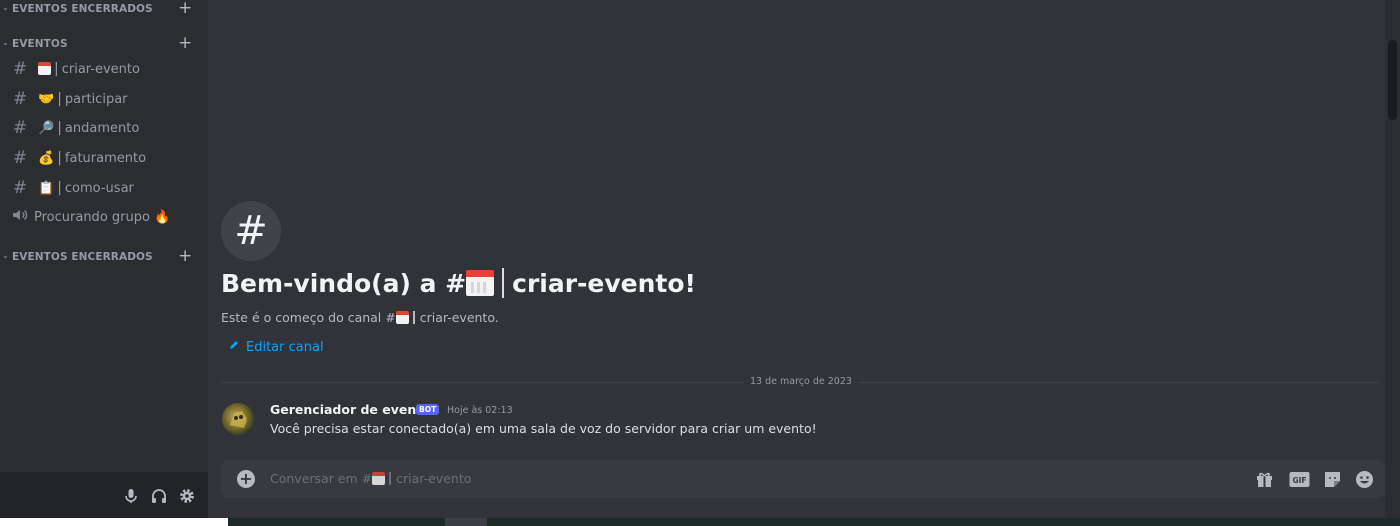 The image size is (1400, 526). Describe the element at coordinates (1392, 80) in the screenshot. I see `scrollbar-thumb` at that location.